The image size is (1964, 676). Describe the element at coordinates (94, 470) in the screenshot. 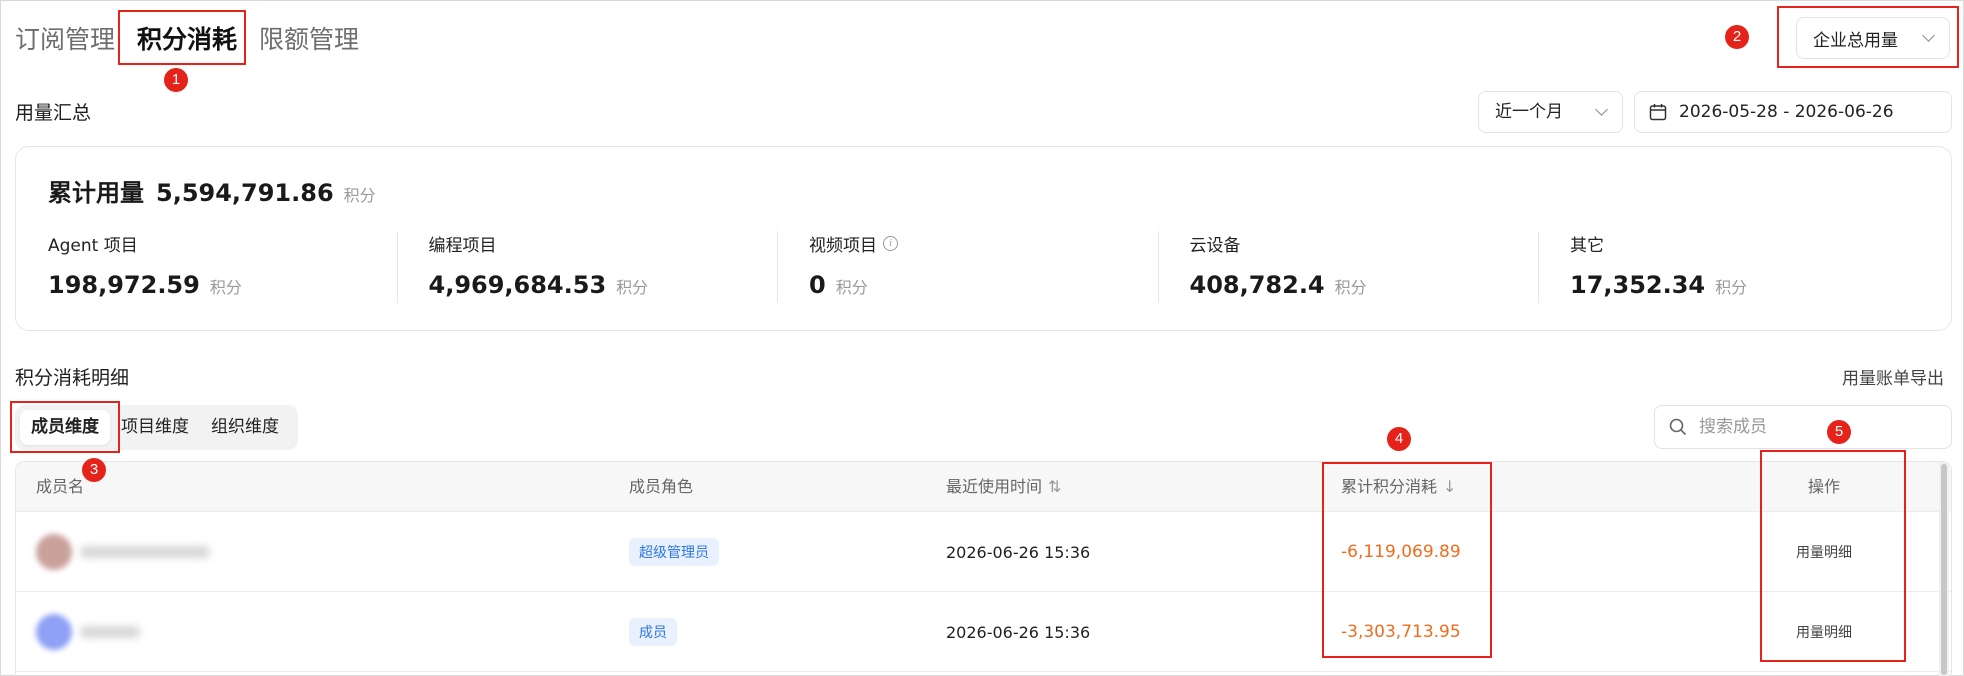

I see `annotation-marker-3: 3` at that location.